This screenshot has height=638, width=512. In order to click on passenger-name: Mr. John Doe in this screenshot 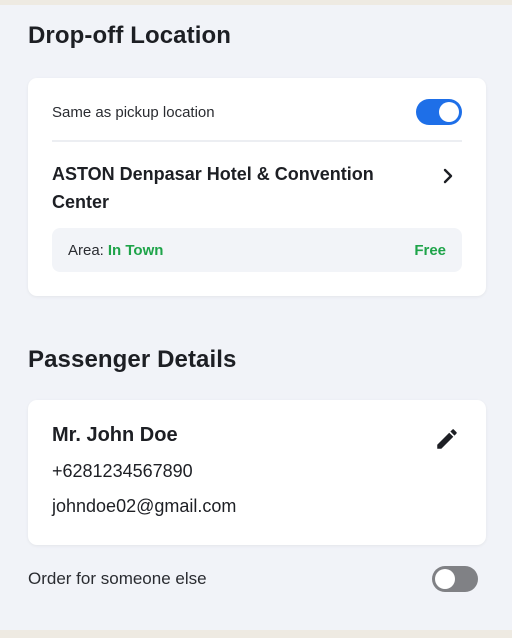, I will do `click(115, 435)`.